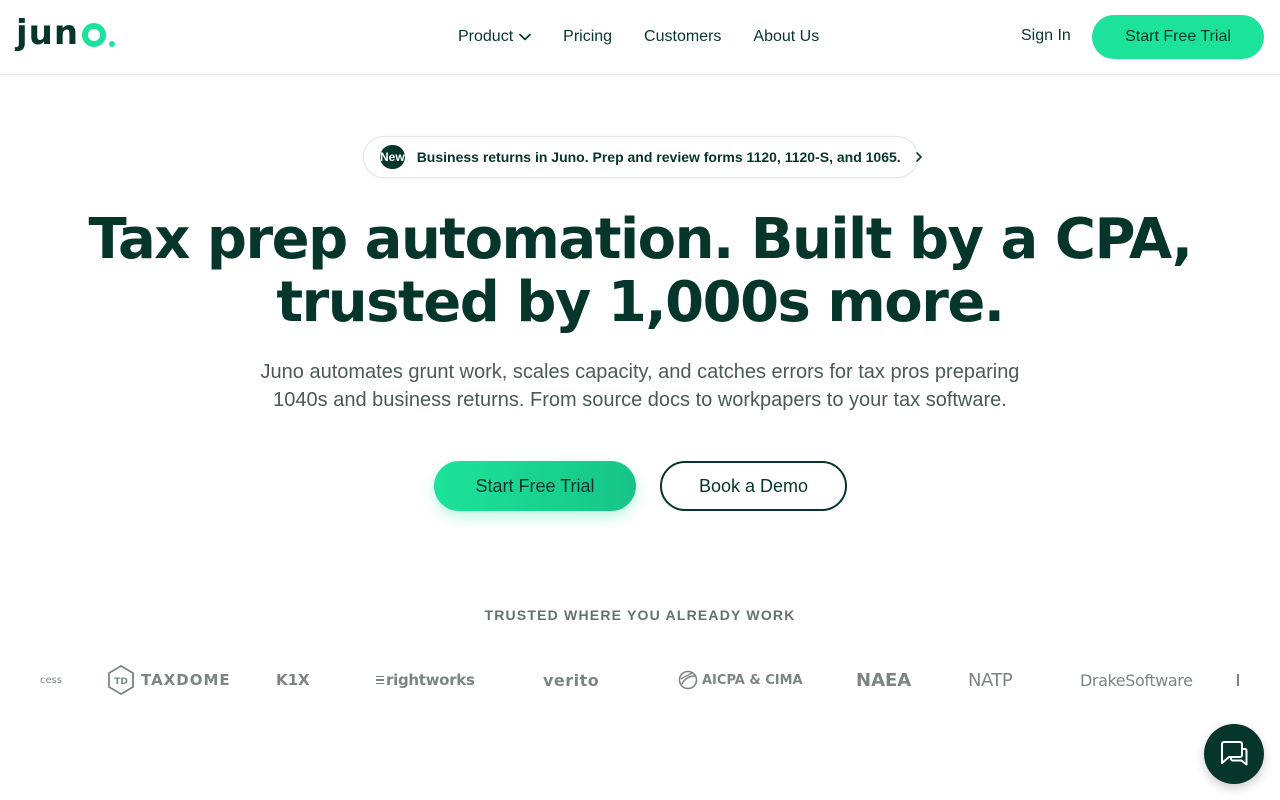 This screenshot has height=800, width=1280. What do you see at coordinates (425, 680) in the screenshot?
I see `logo-rightworks: rightworks` at bounding box center [425, 680].